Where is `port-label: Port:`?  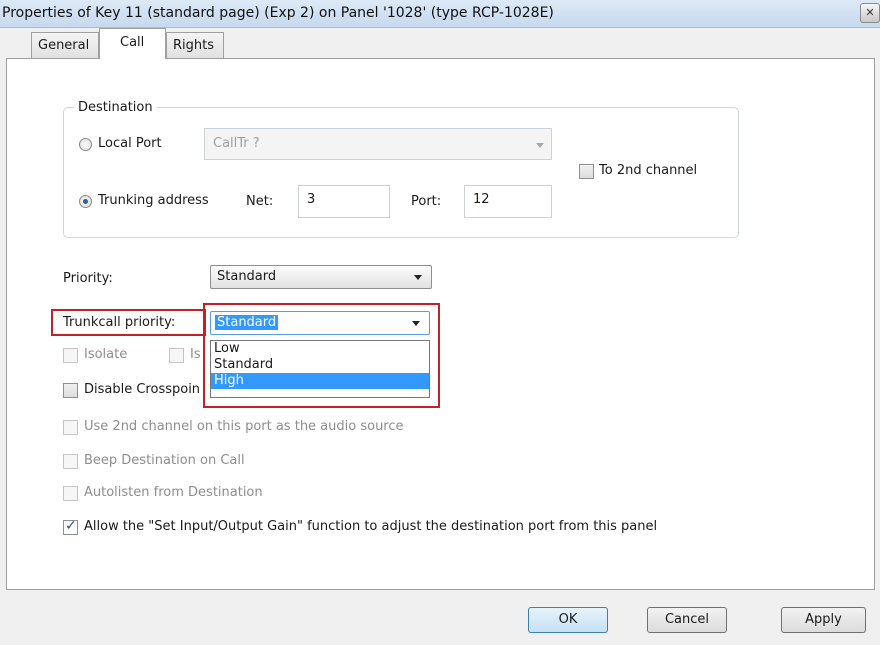 port-label: Port: is located at coordinates (426, 201).